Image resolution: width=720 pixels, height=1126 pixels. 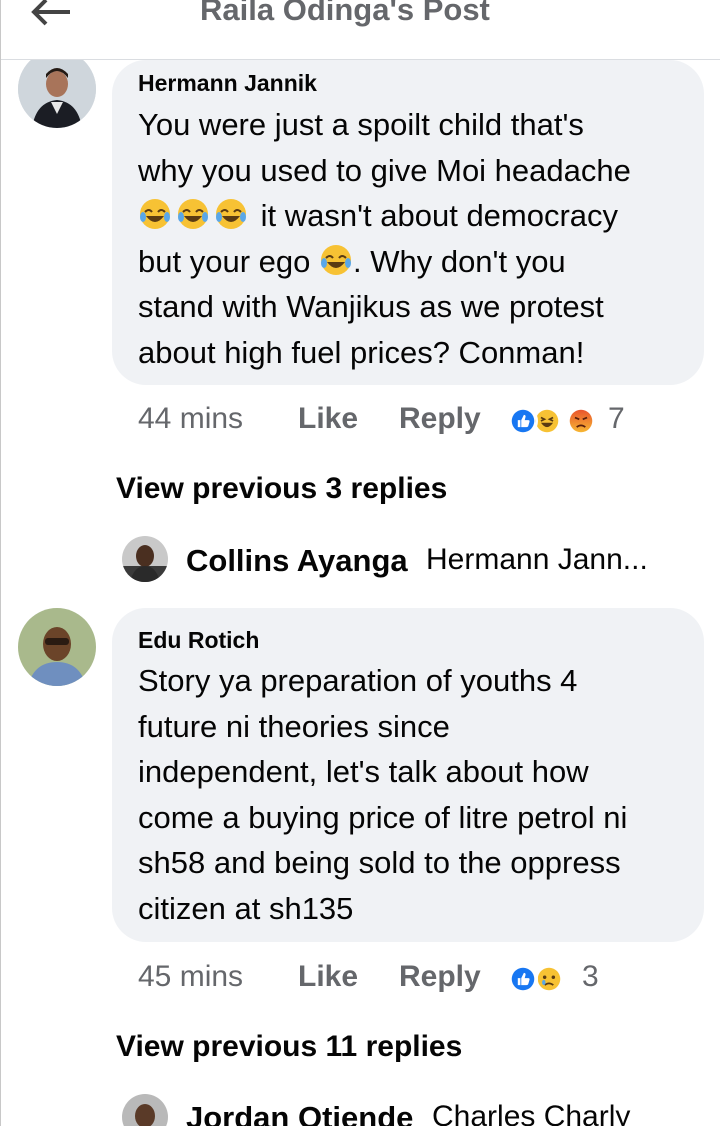 I want to click on sad-reaction-icon, so click(x=549, y=979).